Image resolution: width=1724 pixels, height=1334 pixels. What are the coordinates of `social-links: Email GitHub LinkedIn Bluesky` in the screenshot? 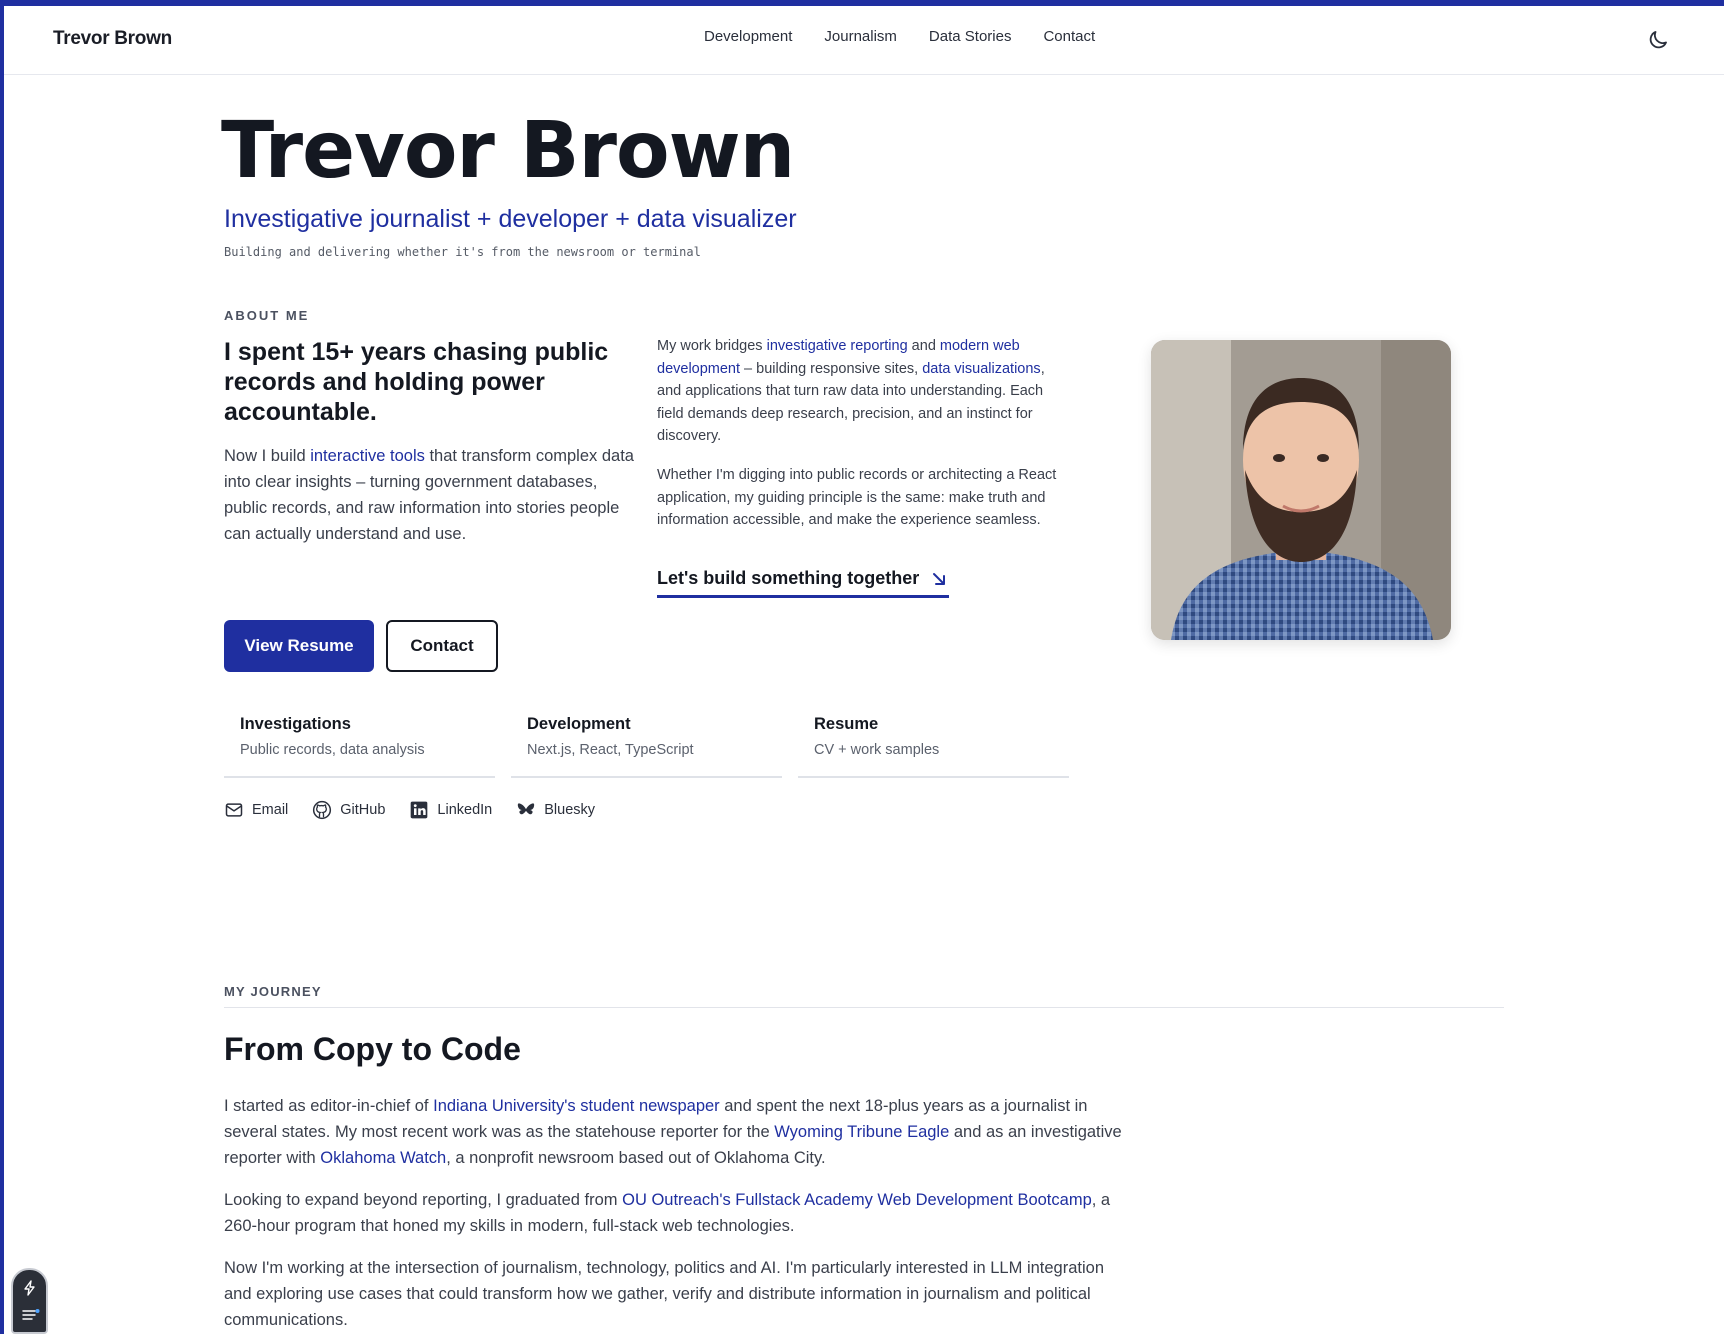 It's located at (421, 810).